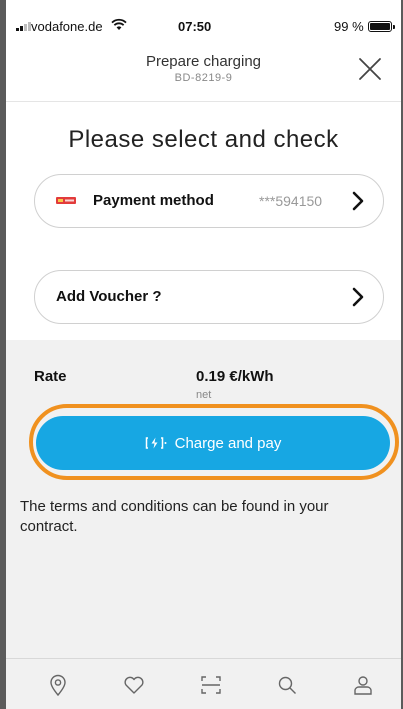 Image resolution: width=403 pixels, height=709 pixels. Describe the element at coordinates (203, 139) in the screenshot. I see `section-heading: Please select and check` at that location.